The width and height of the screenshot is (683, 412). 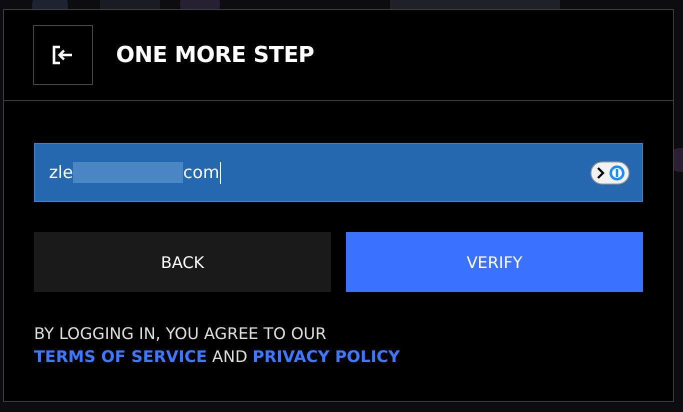 What do you see at coordinates (121, 356) in the screenshot?
I see `terms-link: TERMS OF SERVICE` at bounding box center [121, 356].